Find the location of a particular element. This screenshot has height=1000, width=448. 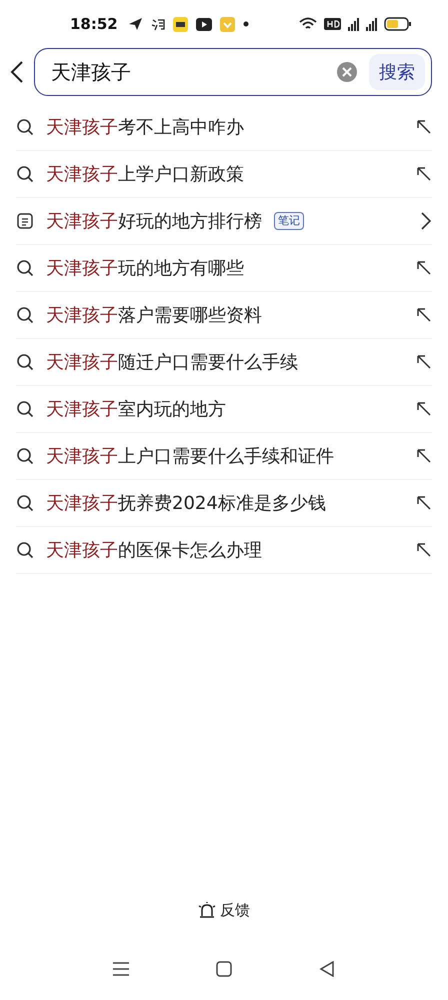

suggestion-text: 天津孩子的医保卡怎么办理 is located at coordinates (154, 550).